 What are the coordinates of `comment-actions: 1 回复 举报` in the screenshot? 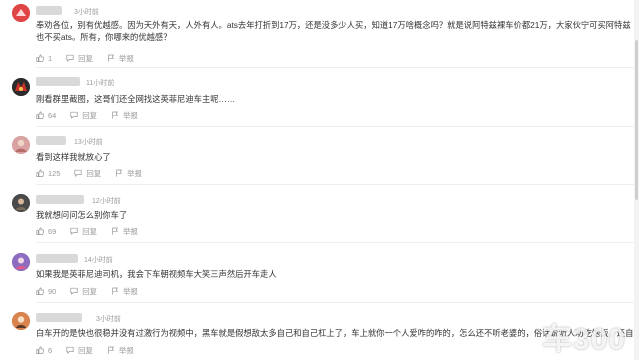 It's located at (92, 58).